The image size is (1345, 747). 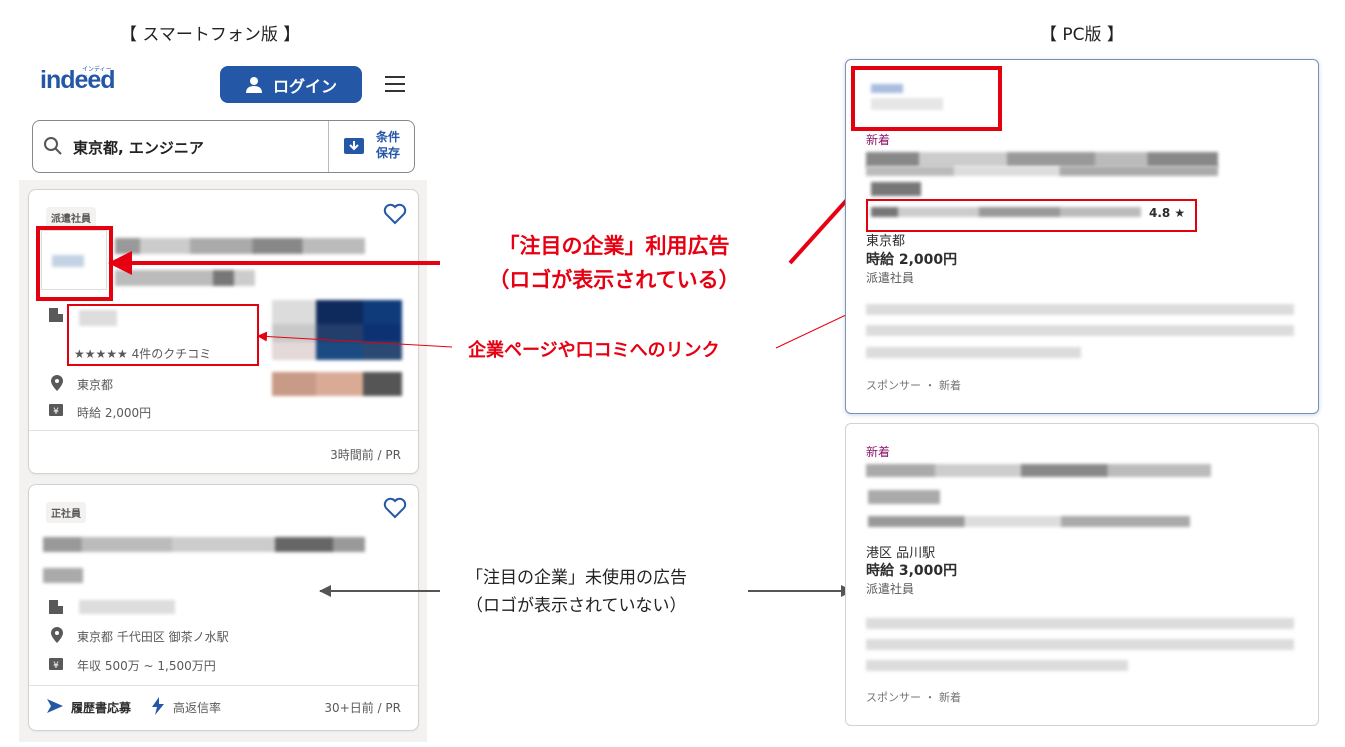 I want to click on job-location: 港区 品川駅, so click(x=901, y=553).